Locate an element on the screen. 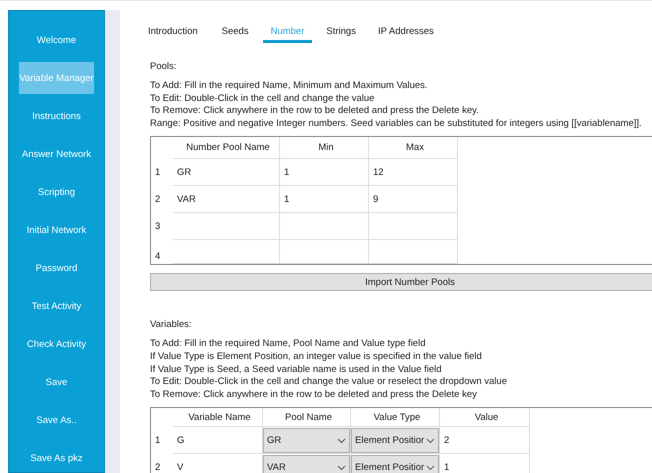 The height and width of the screenshot is (473, 652). pool-dropdown: VAR is located at coordinates (306, 464).